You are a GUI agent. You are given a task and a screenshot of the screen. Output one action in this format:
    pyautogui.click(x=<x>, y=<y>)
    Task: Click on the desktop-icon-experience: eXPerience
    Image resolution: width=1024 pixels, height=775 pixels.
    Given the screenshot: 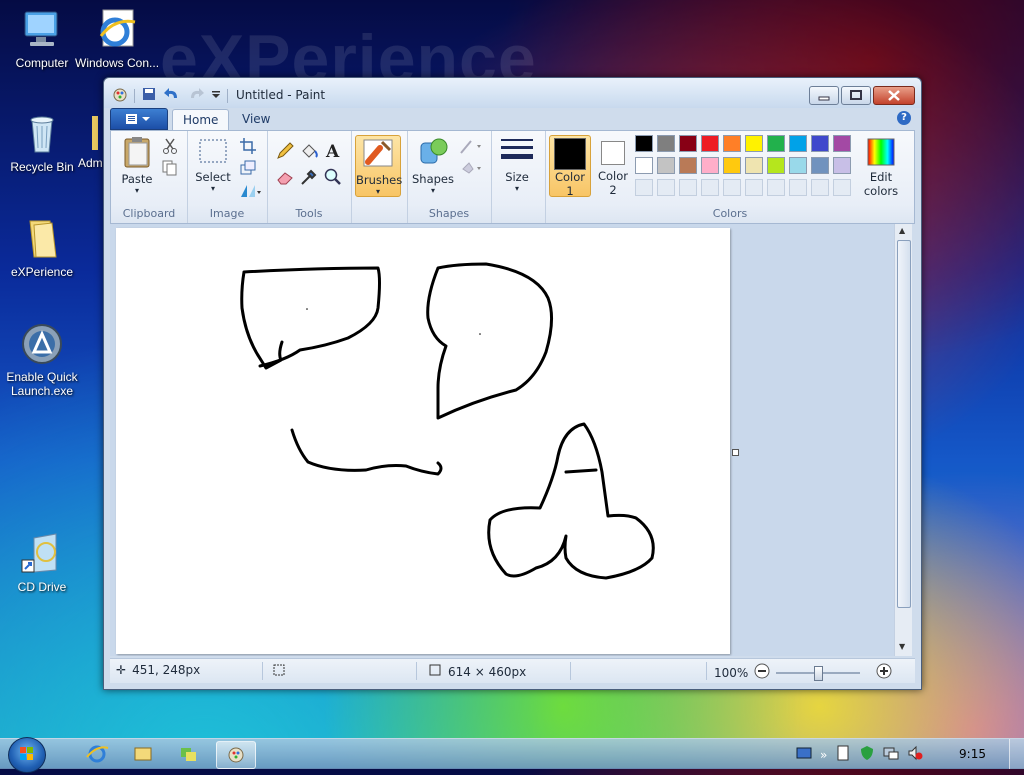 What is the action you would take?
    pyautogui.click(x=42, y=248)
    